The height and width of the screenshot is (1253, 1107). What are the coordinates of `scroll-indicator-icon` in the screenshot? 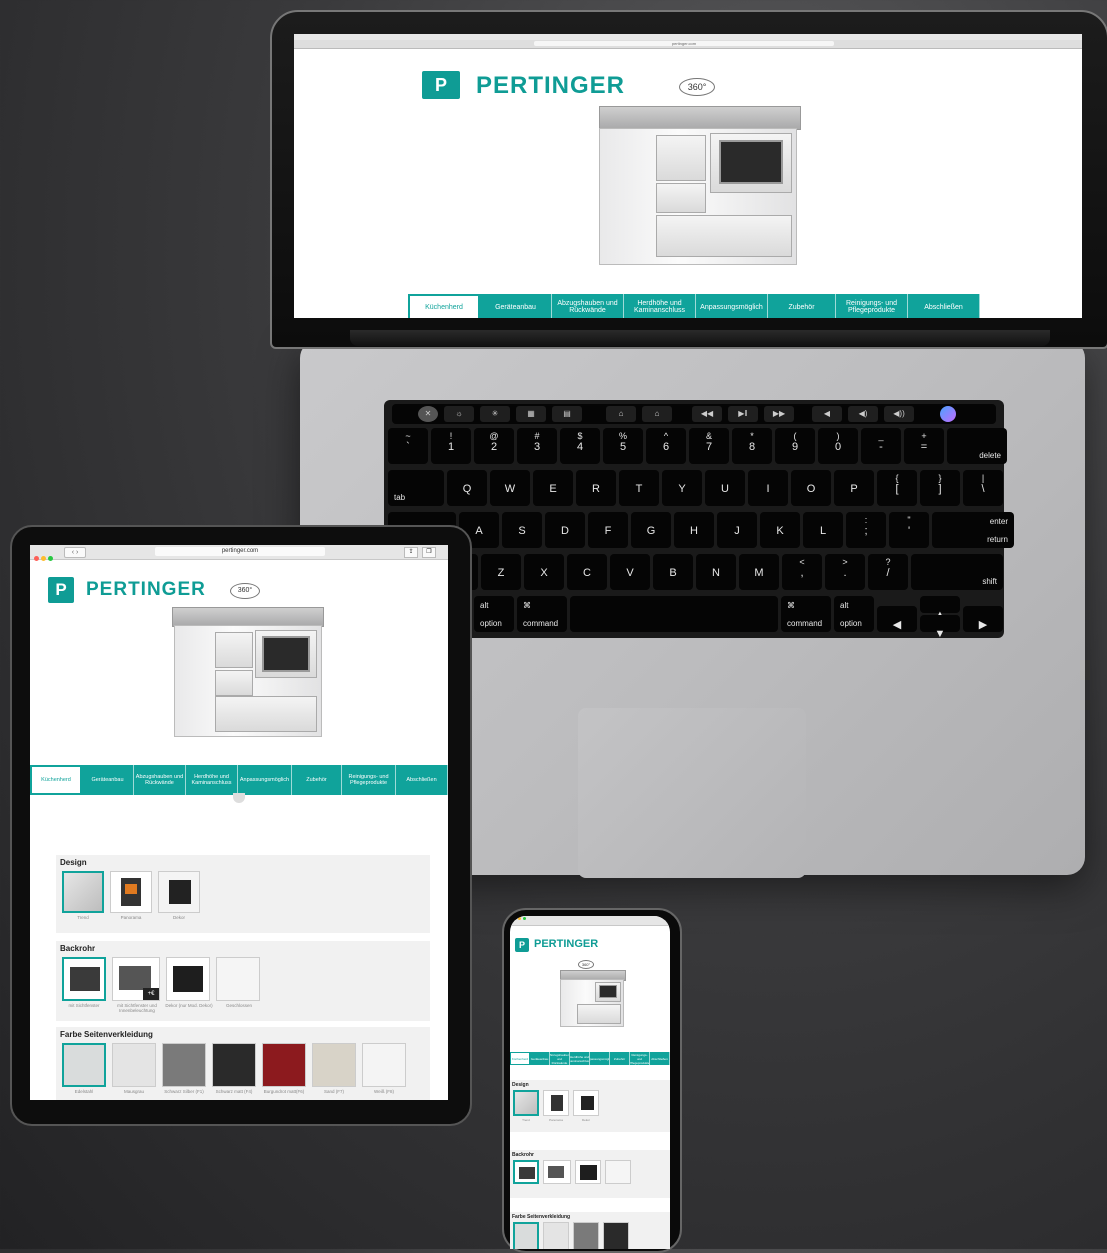 It's located at (239, 798).